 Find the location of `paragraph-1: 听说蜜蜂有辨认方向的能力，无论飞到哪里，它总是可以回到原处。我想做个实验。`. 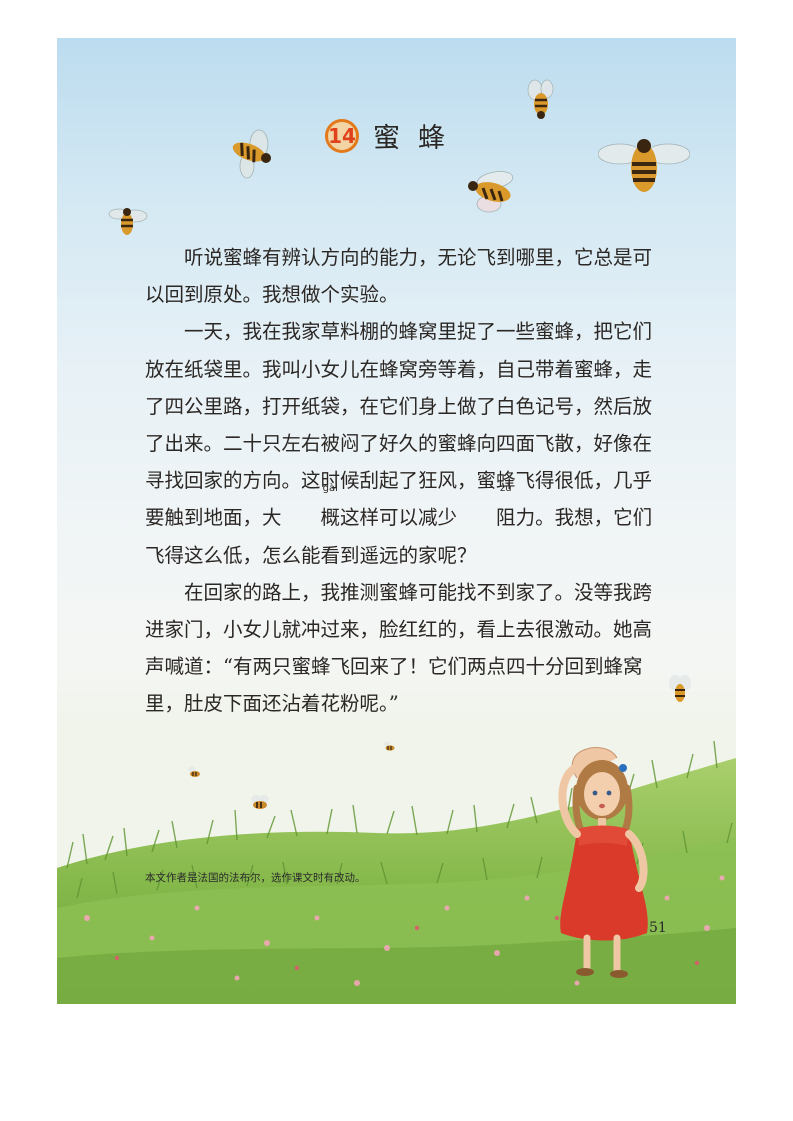

paragraph-1: 听说蜜蜂有辨认方向的能力，无论飞到哪里，它总是可以回到原处。我想做个实验。 is located at coordinates (399, 276).